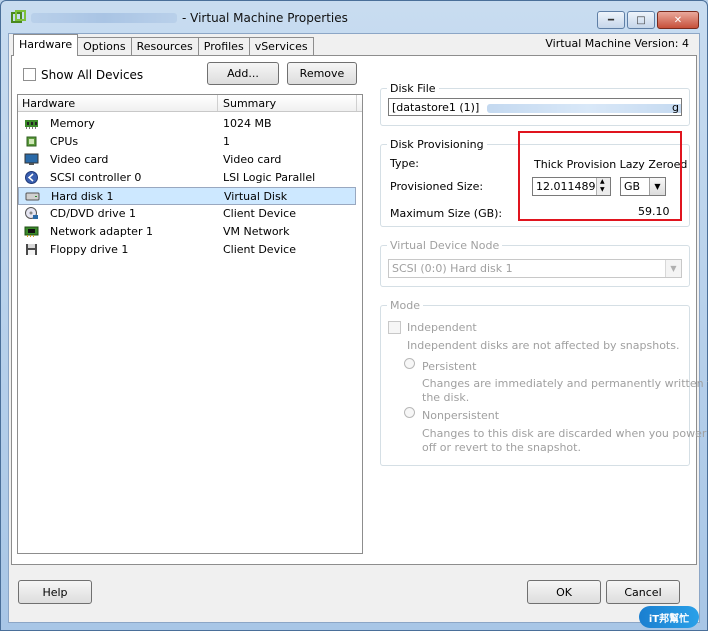 This screenshot has width=708, height=631. Describe the element at coordinates (256, 196) in the screenshot. I see `device-summary: Virtual Disk` at that location.